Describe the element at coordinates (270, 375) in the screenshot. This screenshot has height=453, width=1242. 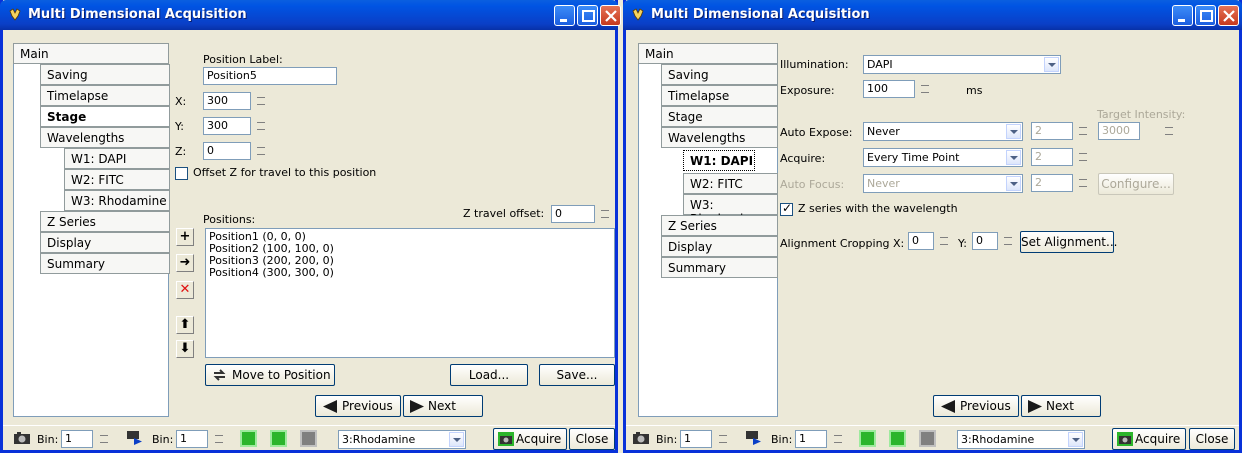
I see `move-to-position-button: Move to Position` at that location.